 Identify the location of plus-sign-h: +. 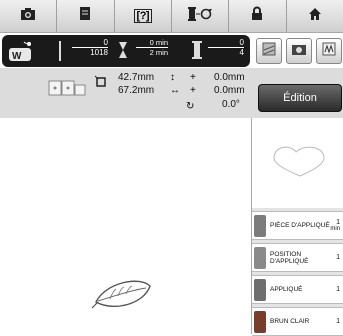
(193, 90).